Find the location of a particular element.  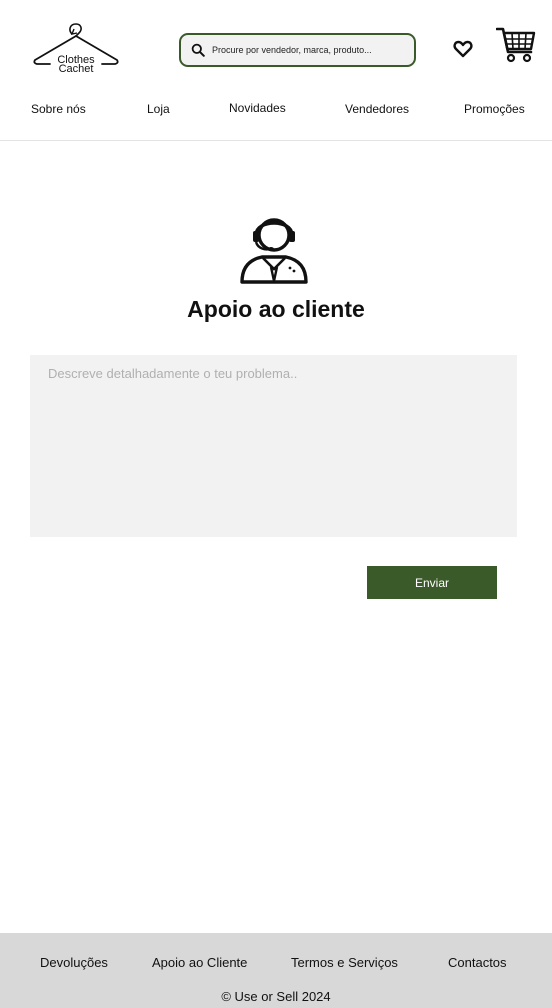

search-icon is located at coordinates (198, 50).